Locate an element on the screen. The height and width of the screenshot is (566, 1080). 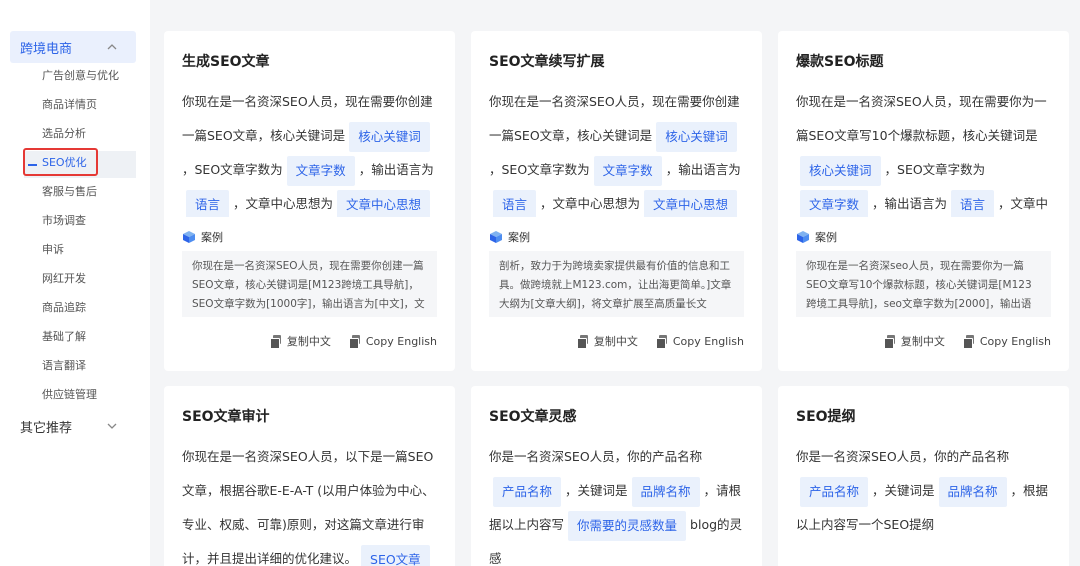
sidebar-item-basics: 基础了解 is located at coordinates (64, 337).